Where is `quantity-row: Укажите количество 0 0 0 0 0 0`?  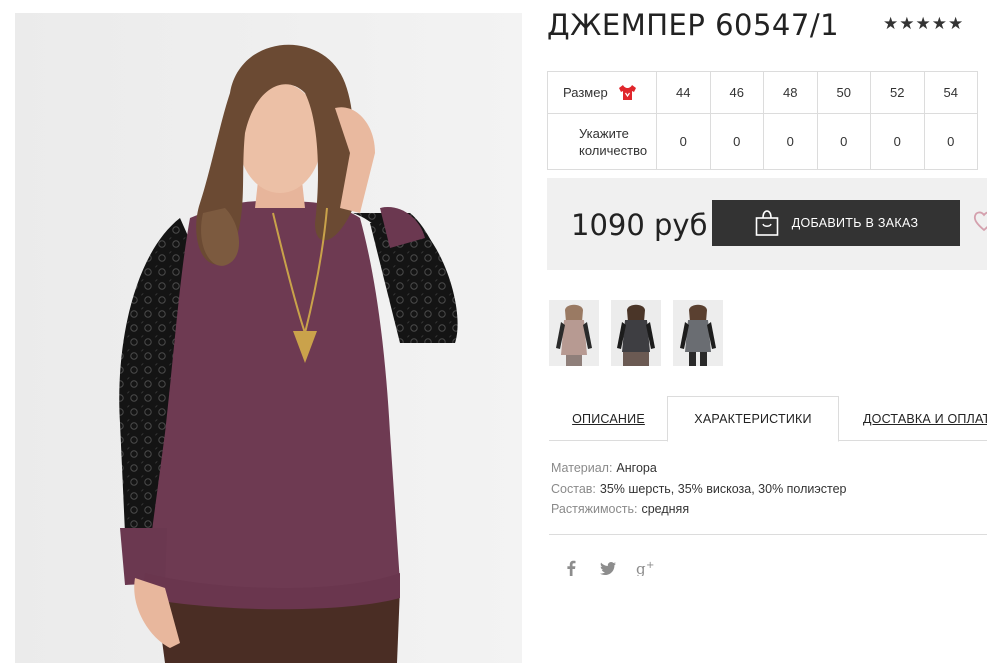
quantity-row: Укажите количество 0 0 0 0 0 0 is located at coordinates (762, 141).